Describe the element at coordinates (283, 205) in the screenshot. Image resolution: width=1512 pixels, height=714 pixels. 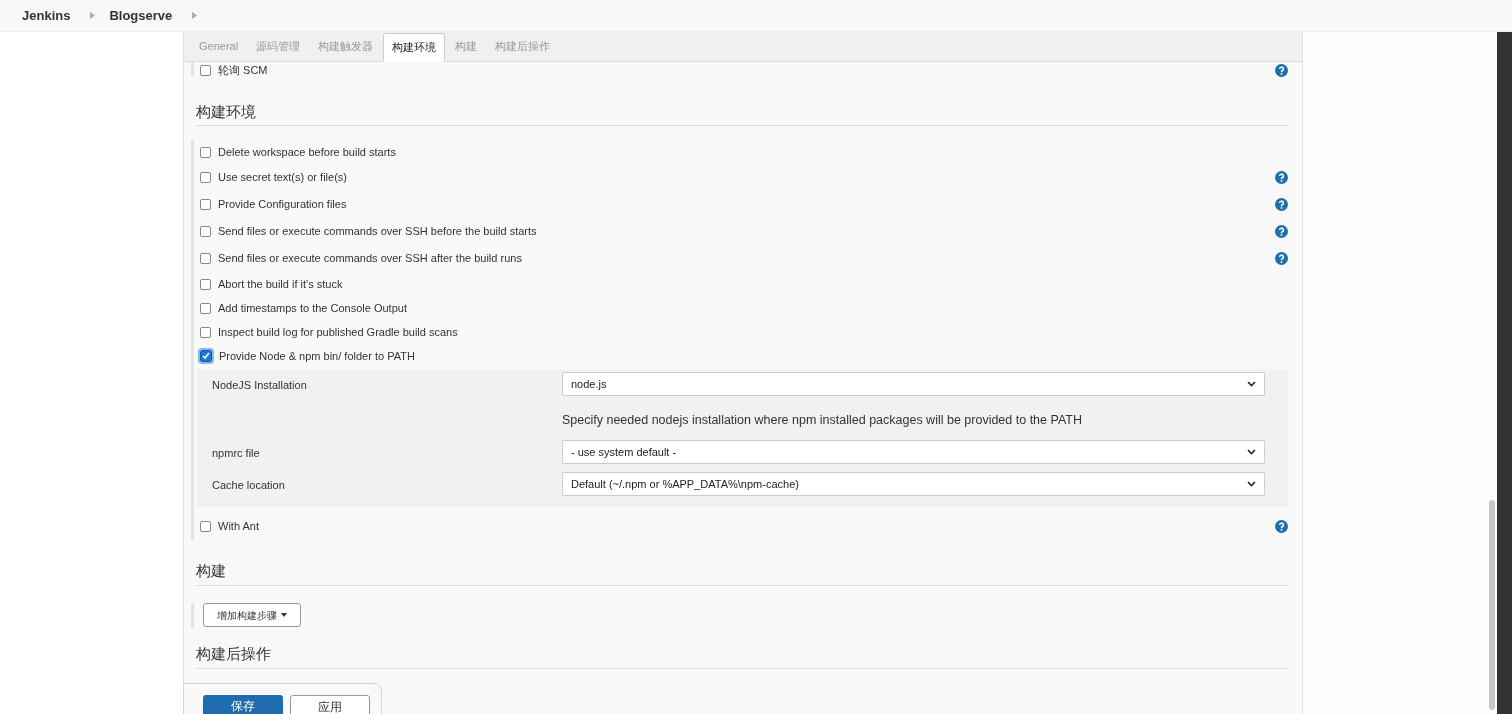
I see `option-label: Provide Configuration files` at that location.